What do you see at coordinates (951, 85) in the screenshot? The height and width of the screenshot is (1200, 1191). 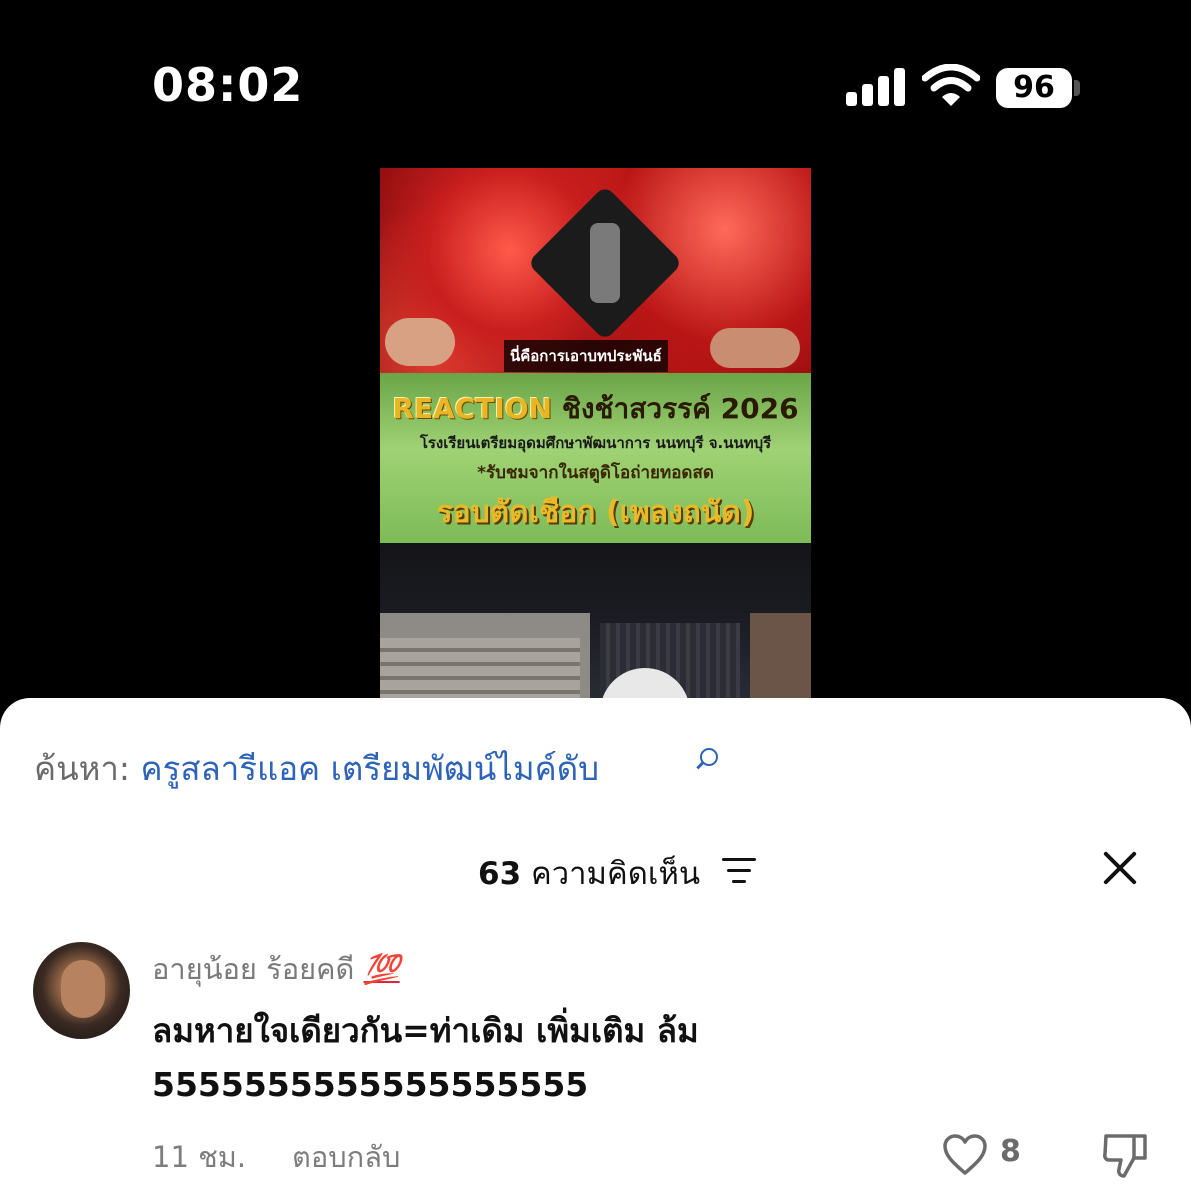 I see `wifi-icon` at bounding box center [951, 85].